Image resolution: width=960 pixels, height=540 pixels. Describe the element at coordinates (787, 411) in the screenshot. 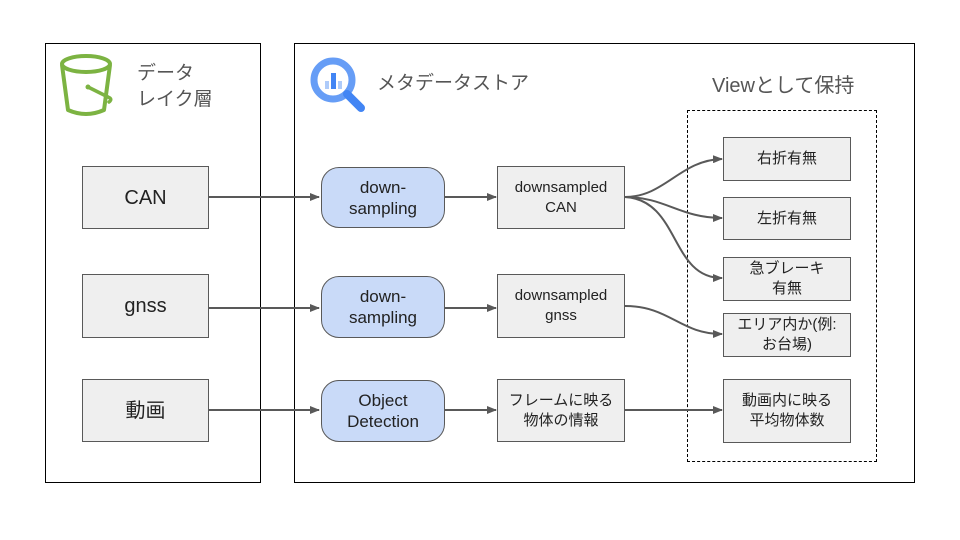

I see `view-avg-objects: 動画内に映る 平均物体数` at that location.